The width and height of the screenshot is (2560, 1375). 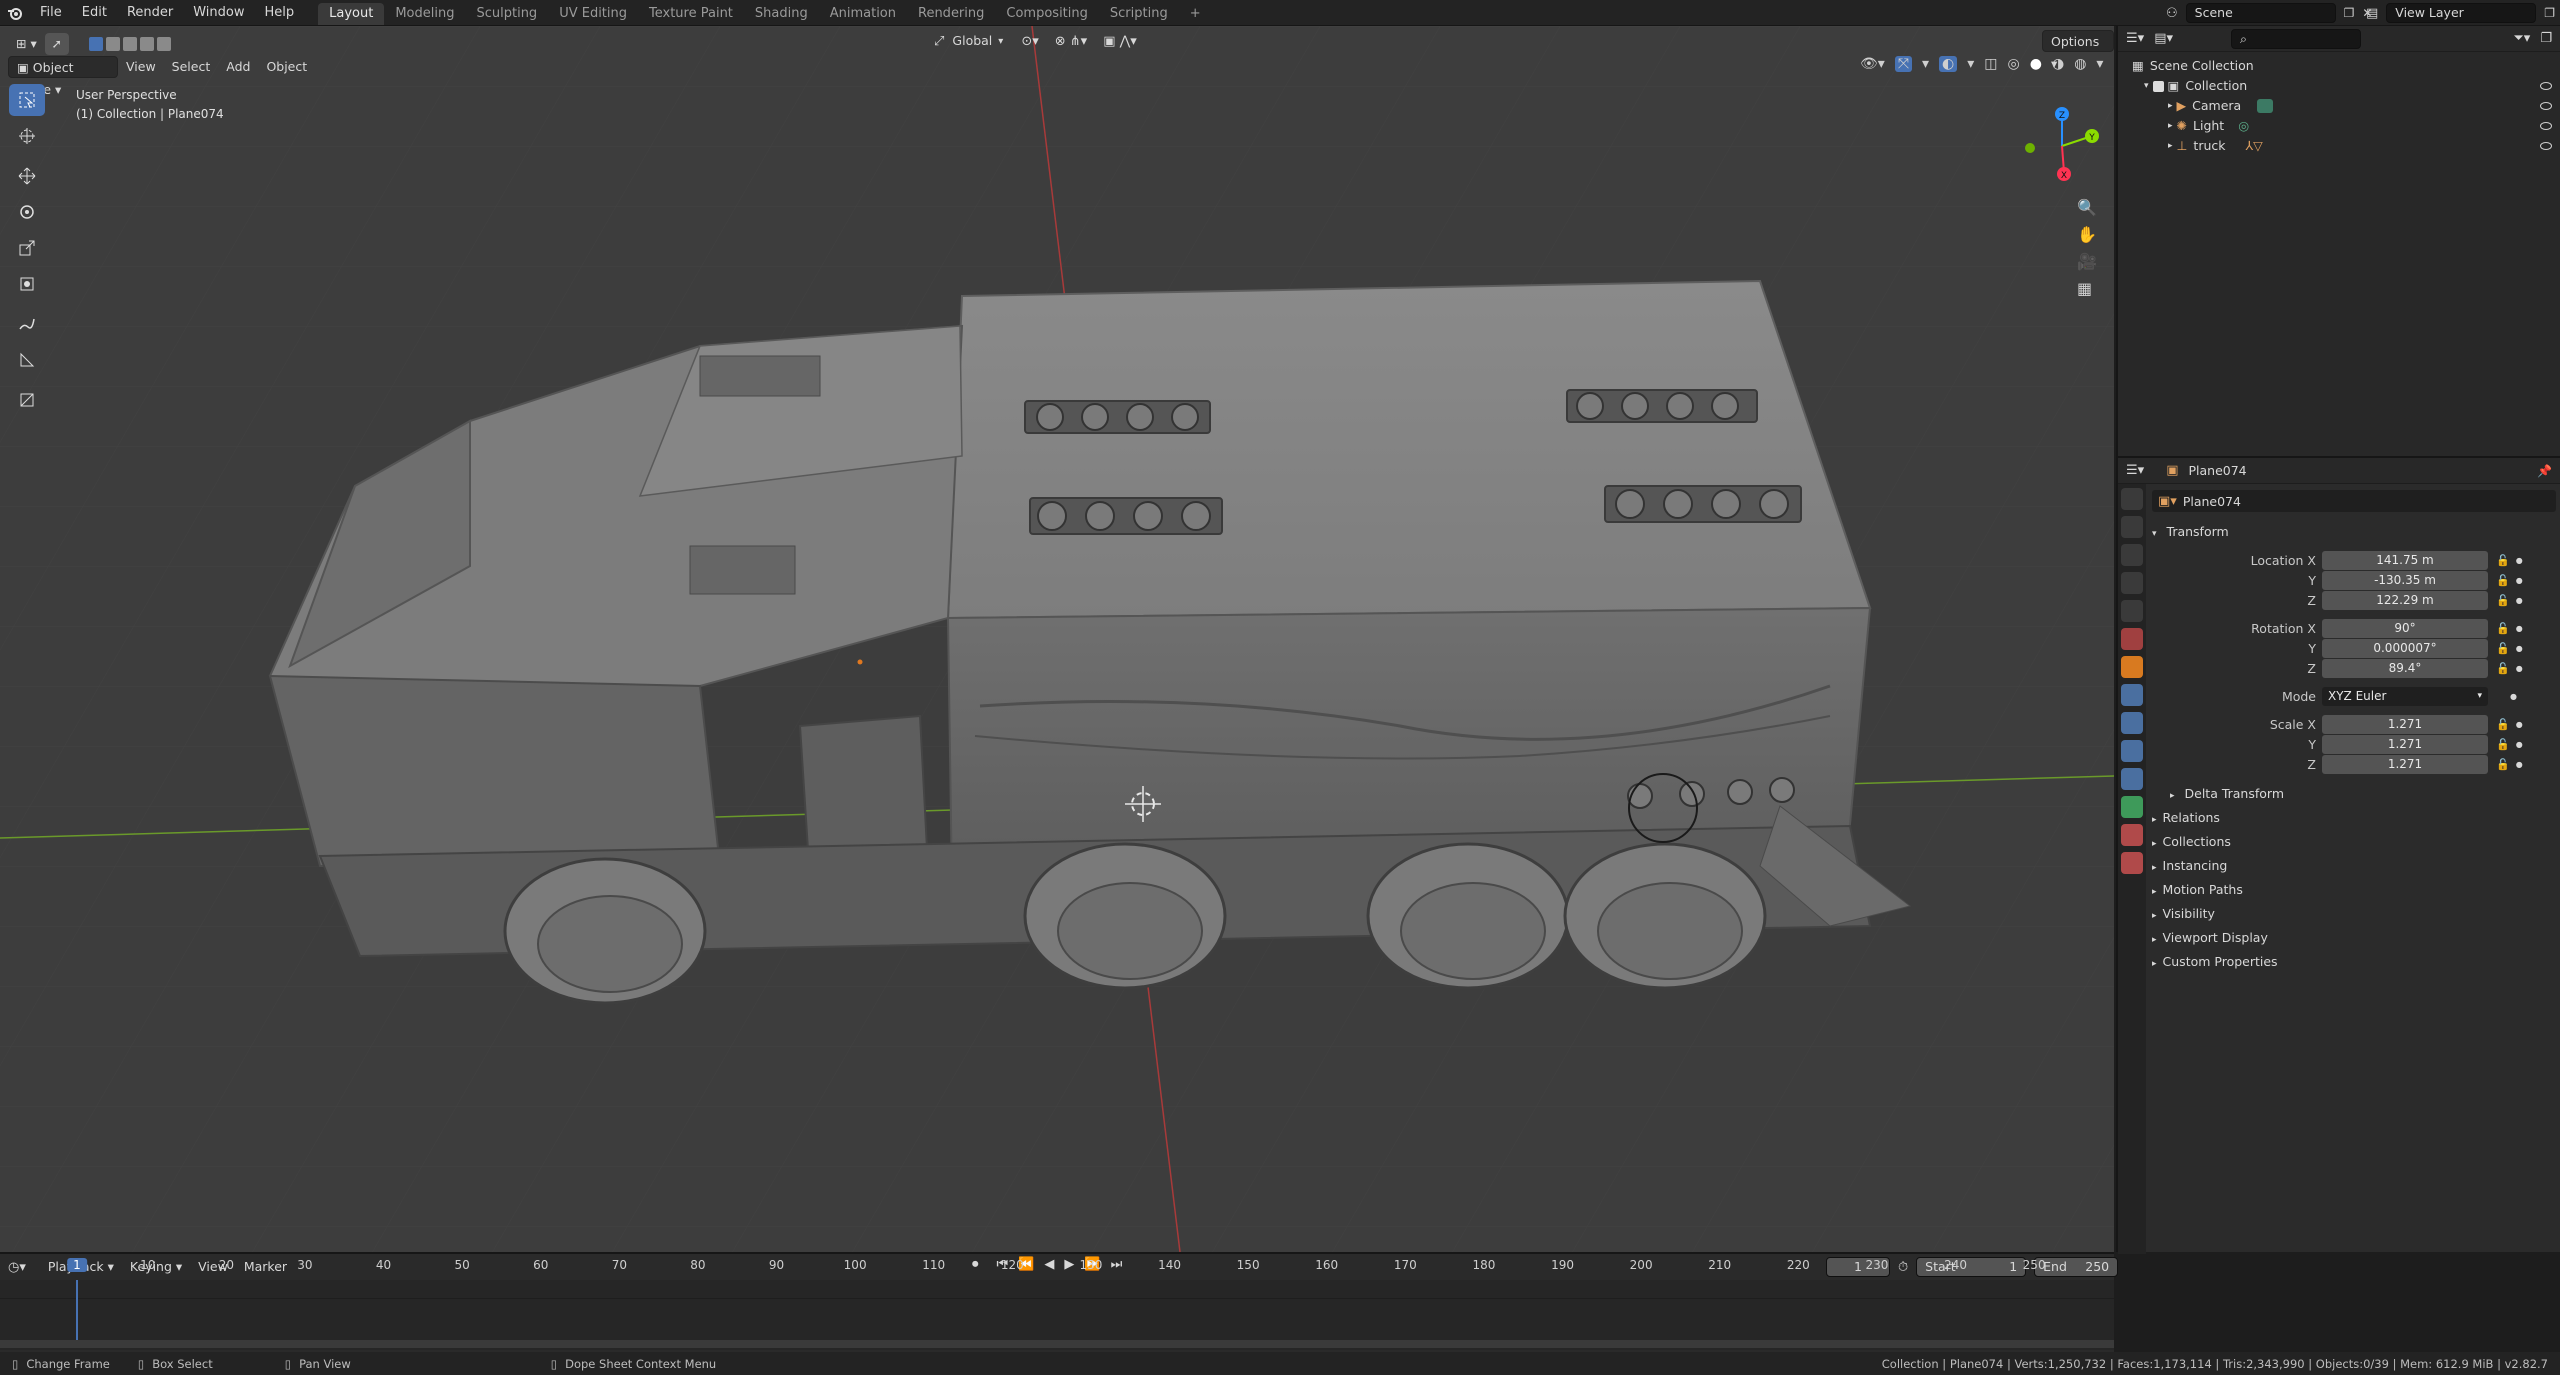 I want to click on rotation-mode-dropdown: XYZ Euler ▾, so click(x=2405, y=696).